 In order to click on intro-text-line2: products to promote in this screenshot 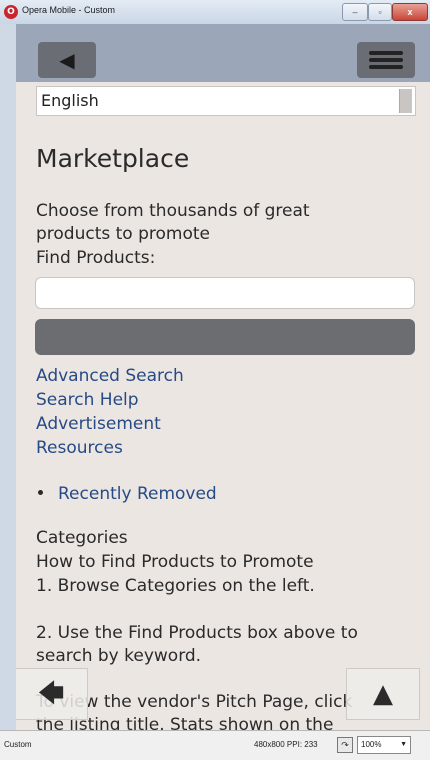, I will do `click(123, 234)`.